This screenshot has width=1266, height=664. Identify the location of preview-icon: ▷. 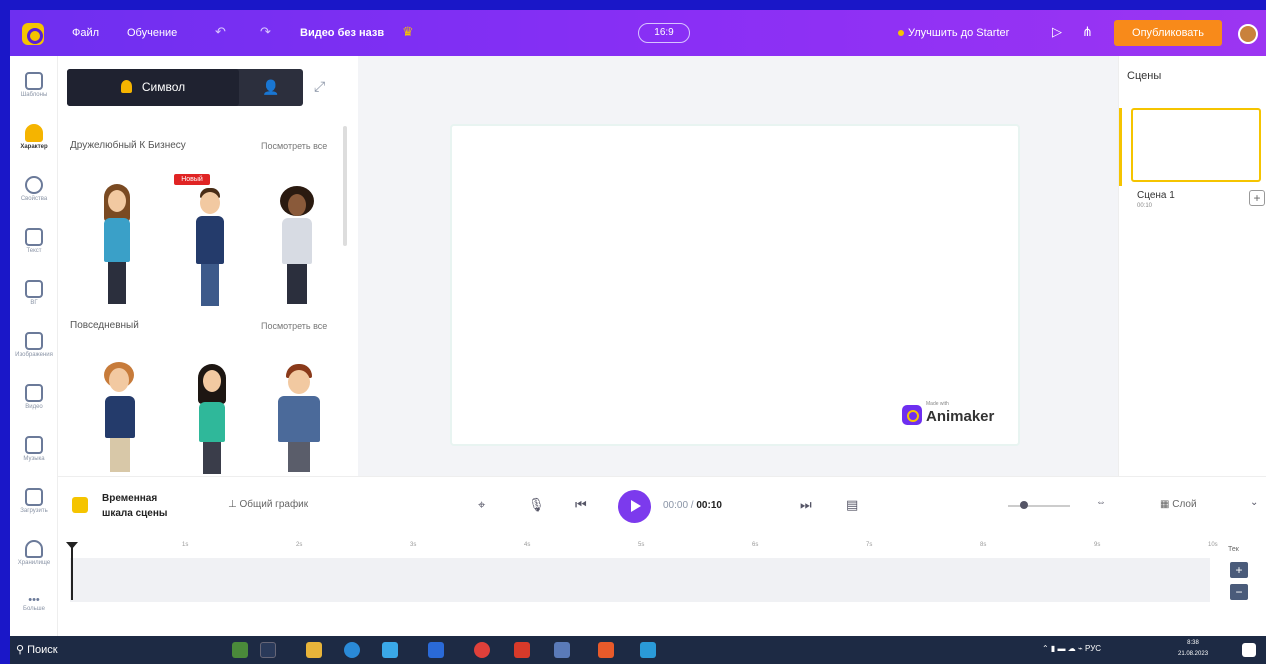
(1057, 32).